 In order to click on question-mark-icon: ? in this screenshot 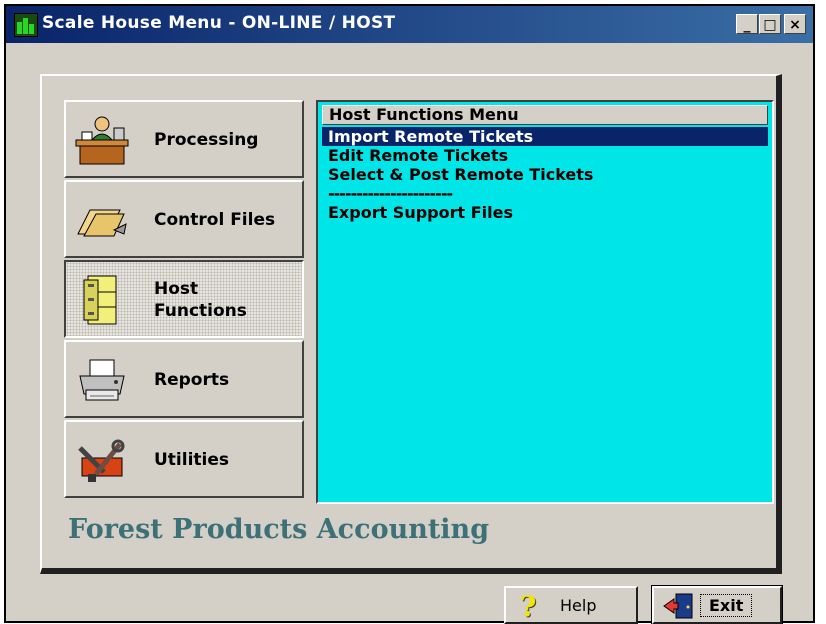, I will do `click(528, 606)`.